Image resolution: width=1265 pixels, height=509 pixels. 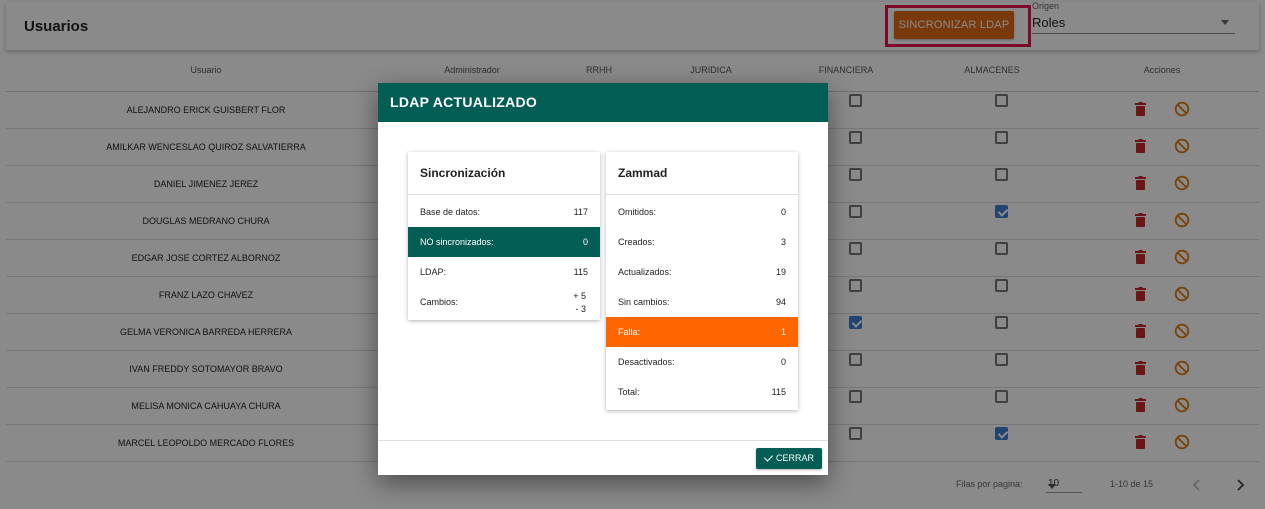 I want to click on row-value: 19, so click(x=780, y=272).